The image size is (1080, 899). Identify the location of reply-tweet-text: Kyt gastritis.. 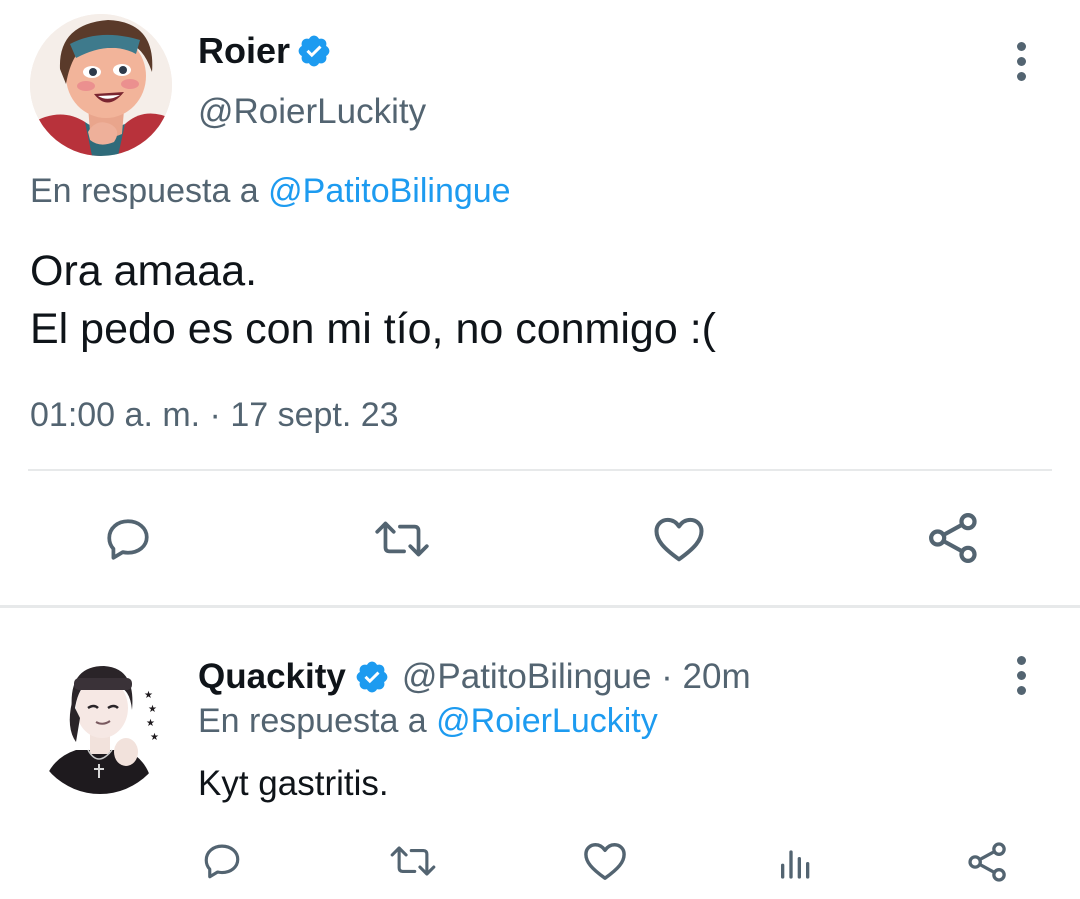
(293, 783).